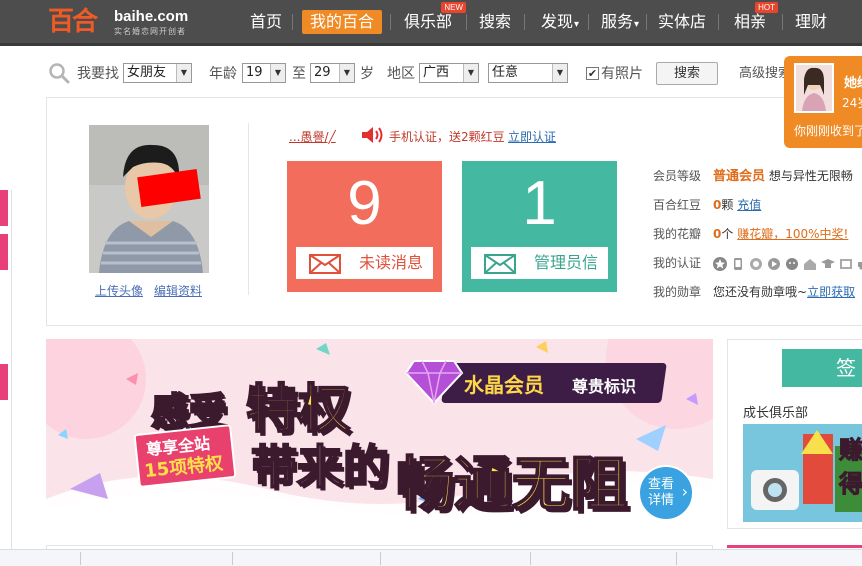  What do you see at coordinates (98, 74) in the screenshot?
I see `looking-for-label: 我要找` at bounding box center [98, 74].